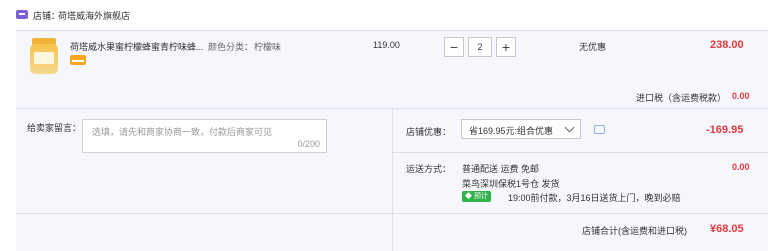 This screenshot has width=768, height=251. Describe the element at coordinates (384, 15) in the screenshot. I see `shop-header: 店铺： 荷塔威海外旗舰店` at that location.